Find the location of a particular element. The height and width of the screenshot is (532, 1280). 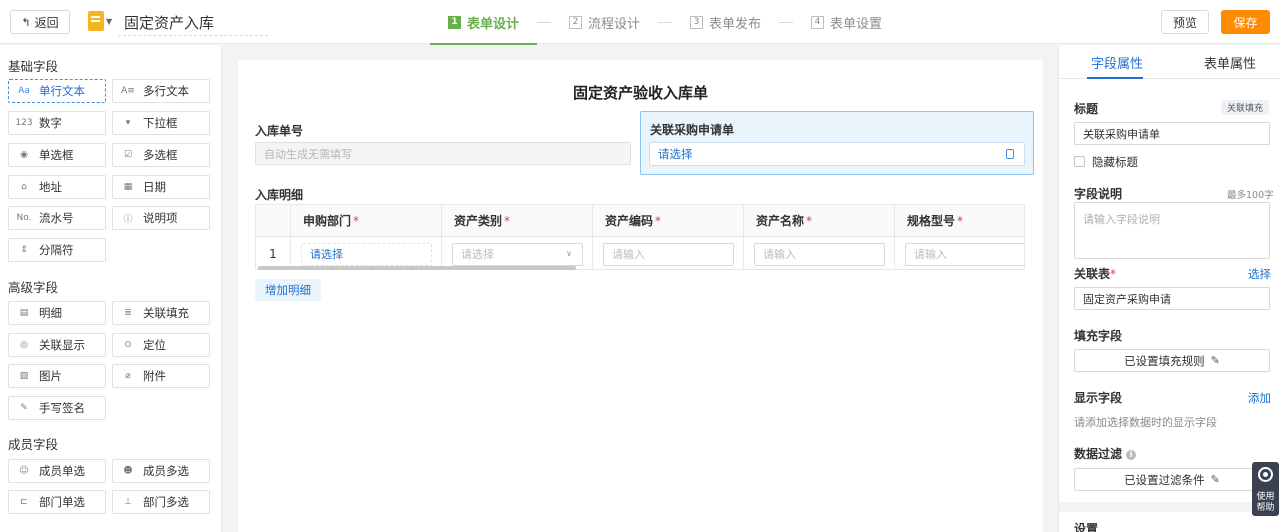

field-serial-number: No. 流水号 is located at coordinates (57, 218).